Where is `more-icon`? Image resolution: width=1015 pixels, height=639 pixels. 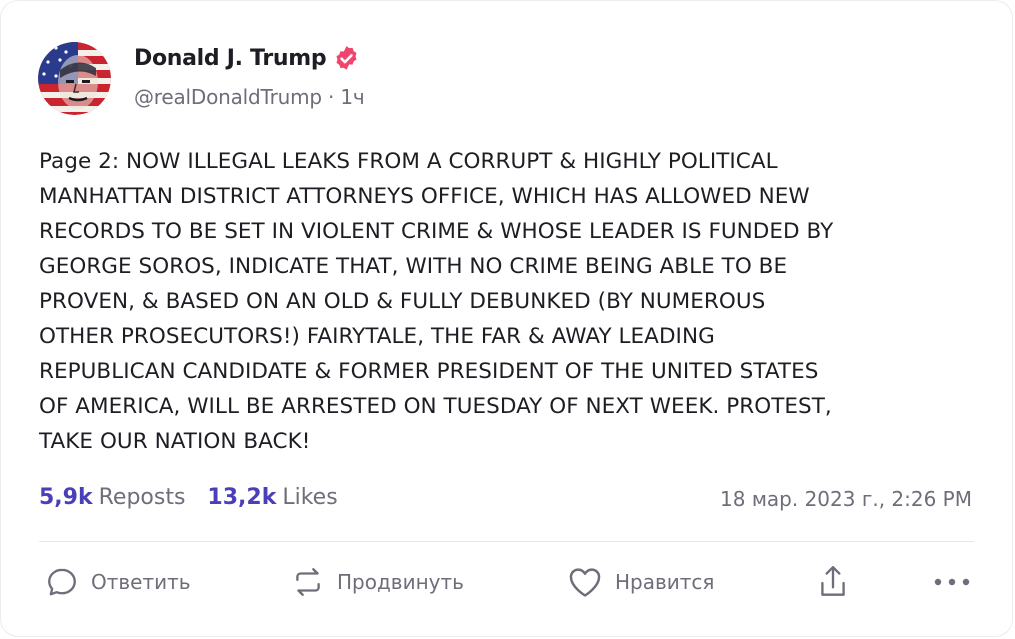
more-icon is located at coordinates (952, 582).